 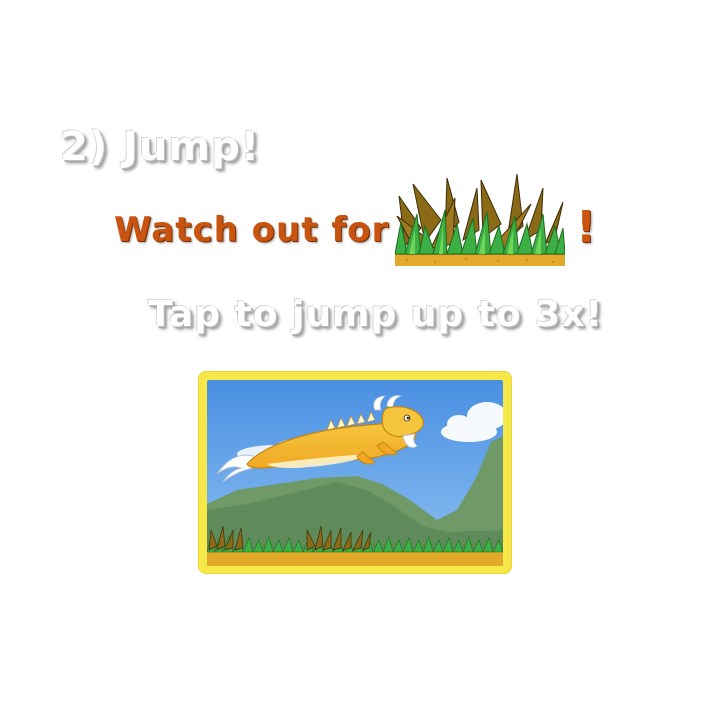 I want to click on preview-frame, so click(x=355, y=472).